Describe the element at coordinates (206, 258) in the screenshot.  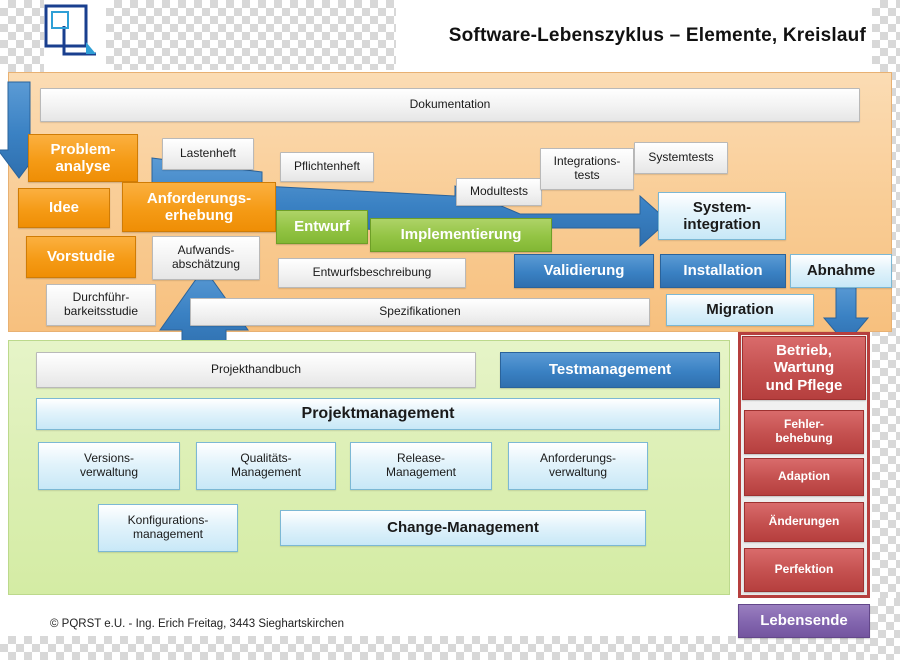
I see `box-aufwandsabschaetzung: Aufwands- abschätzung` at that location.